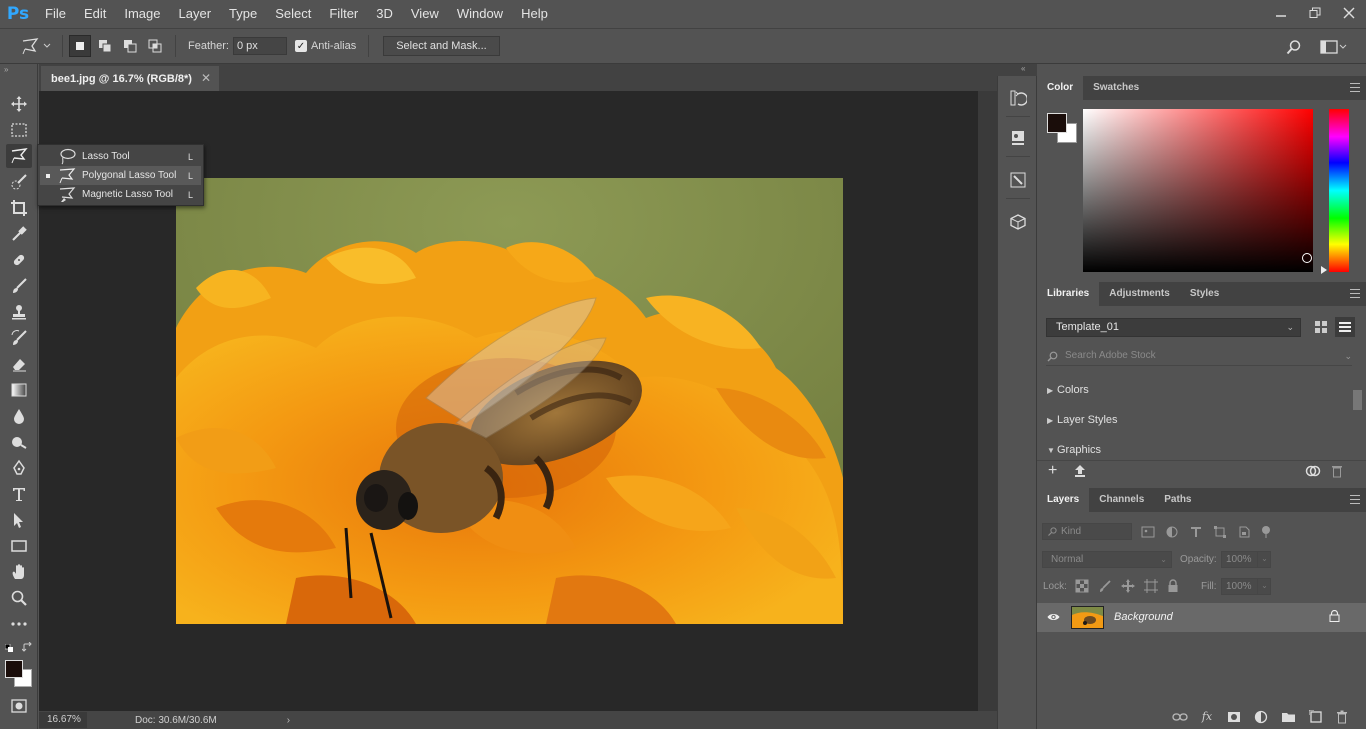 The image size is (1366, 729). What do you see at coordinates (19, 520) in the screenshot?
I see `path-selection-tool-icon` at bounding box center [19, 520].